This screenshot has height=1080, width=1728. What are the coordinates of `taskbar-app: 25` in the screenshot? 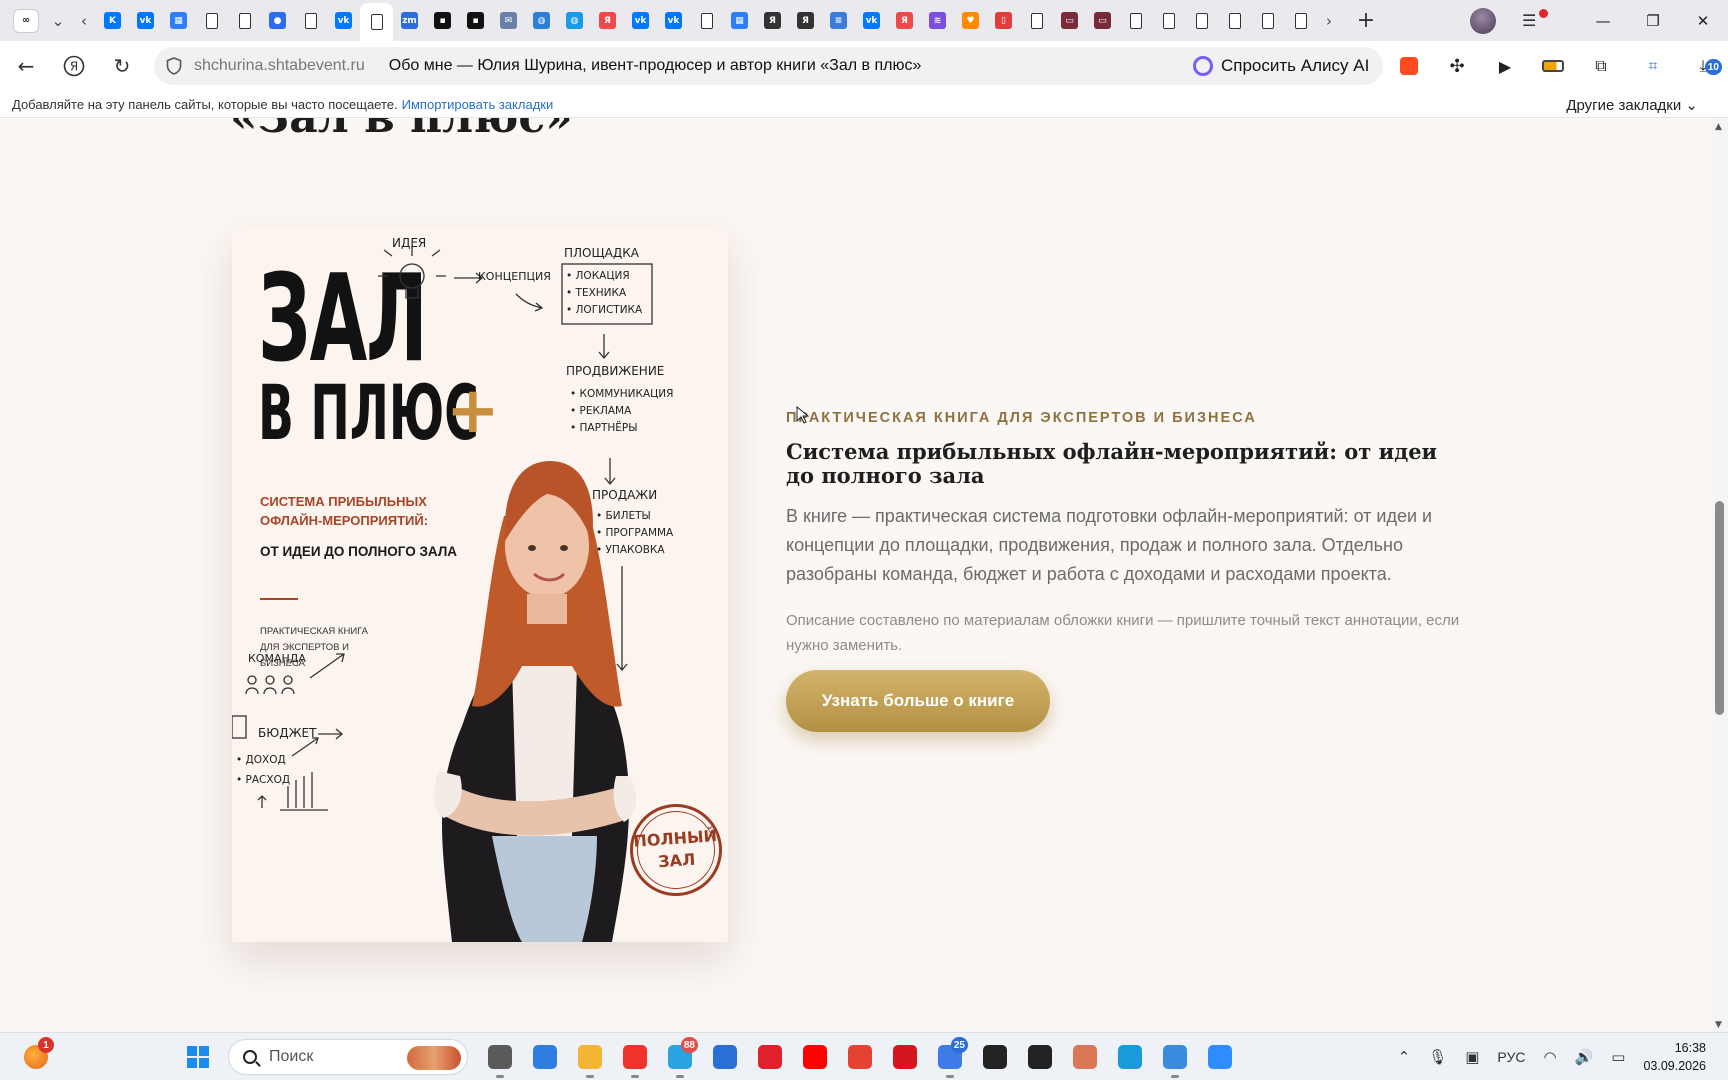 It's located at (951, 1057).